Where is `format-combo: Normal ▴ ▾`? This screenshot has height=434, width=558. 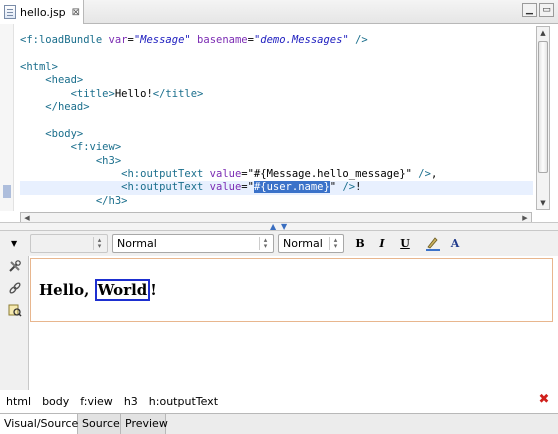
format-combo: Normal ▴ ▾ is located at coordinates (193, 243).